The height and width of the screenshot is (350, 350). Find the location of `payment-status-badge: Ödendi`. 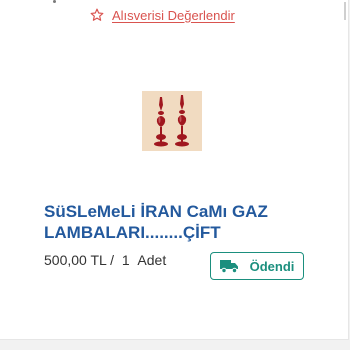

payment-status-badge: Ödendi is located at coordinates (257, 266).